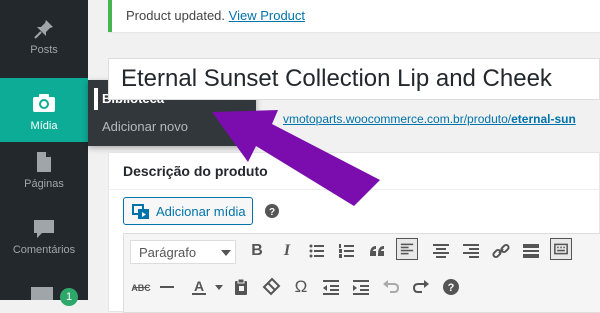 The height and width of the screenshot is (313, 600). What do you see at coordinates (296, 158) in the screenshot?
I see `annotation-arrow` at bounding box center [296, 158].